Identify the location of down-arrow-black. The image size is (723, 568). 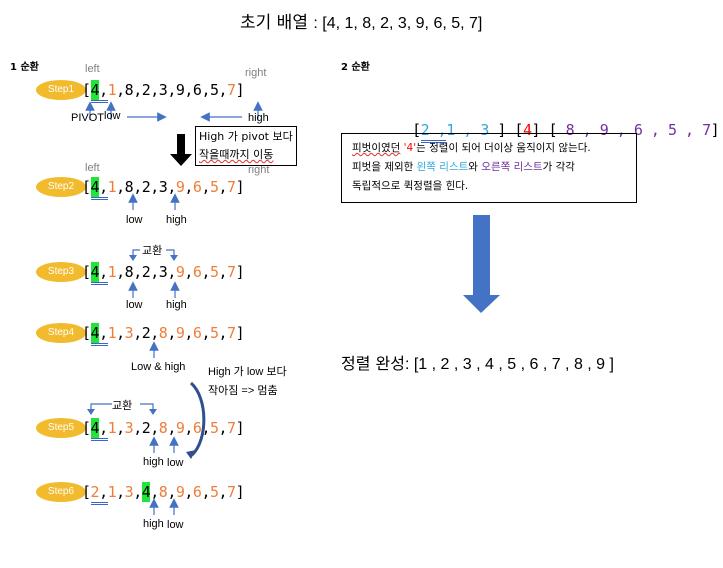
(181, 150).